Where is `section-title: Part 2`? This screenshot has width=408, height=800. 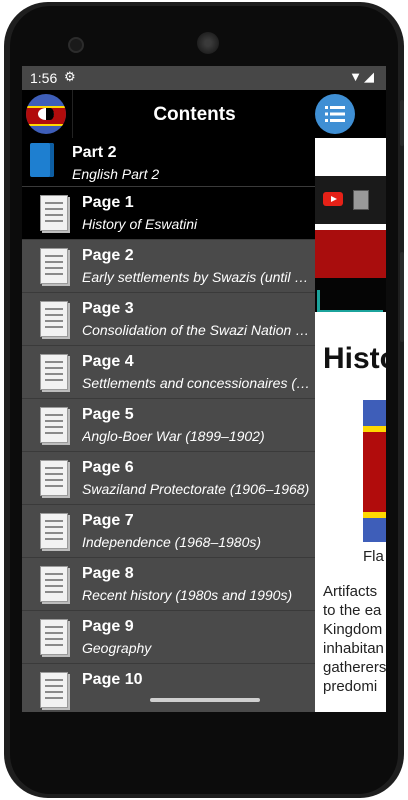 section-title: Part 2 is located at coordinates (94, 152).